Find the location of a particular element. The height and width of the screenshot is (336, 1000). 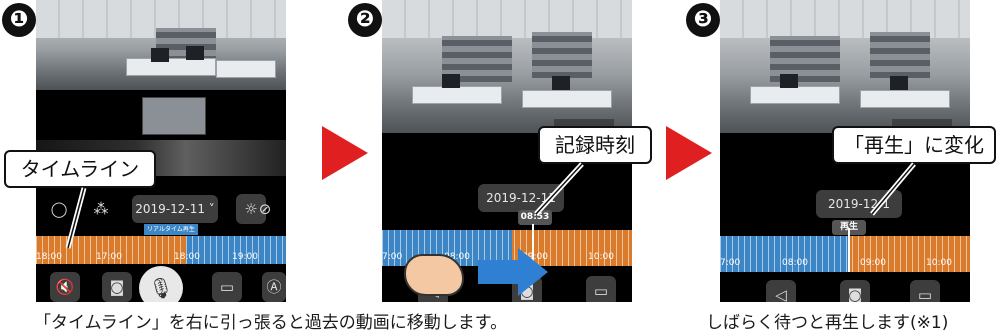

timeline-label: 09:00 is located at coordinates (873, 263).